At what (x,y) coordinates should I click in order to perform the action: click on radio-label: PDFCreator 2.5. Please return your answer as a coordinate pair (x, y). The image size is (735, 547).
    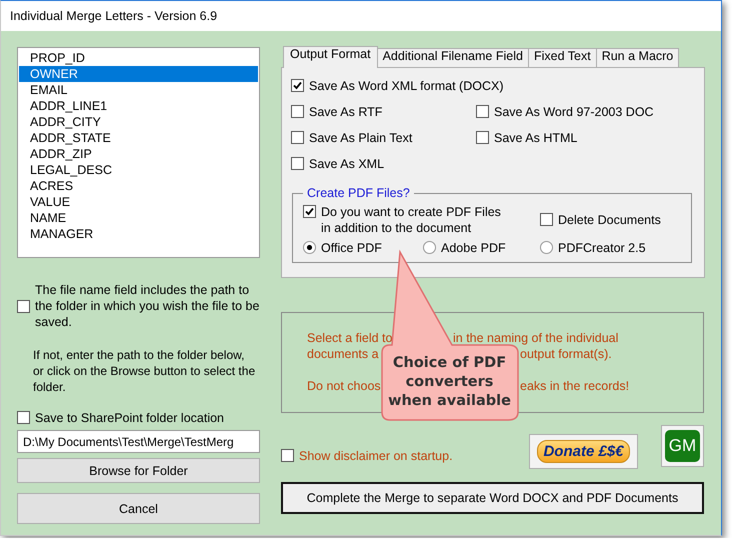
    Looking at the image, I should click on (602, 248).